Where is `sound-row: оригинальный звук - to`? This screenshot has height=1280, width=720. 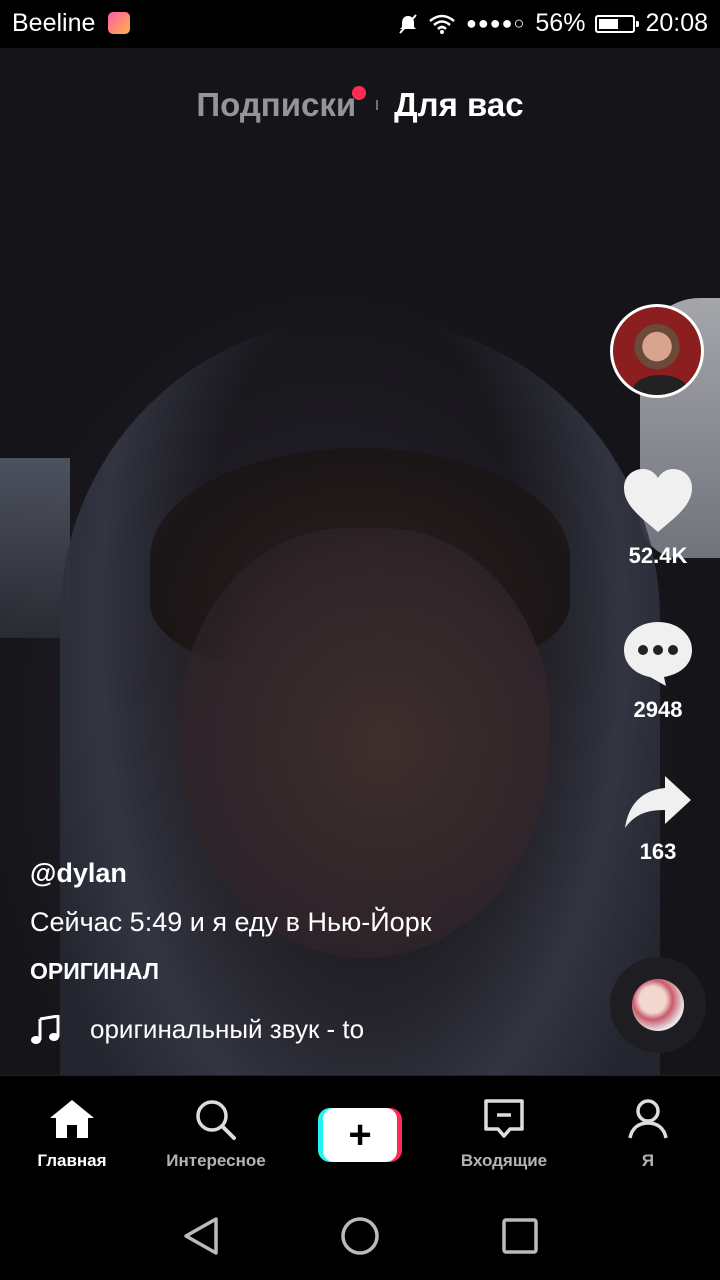 sound-row: оригинальный звук - to is located at coordinates (210, 1029).